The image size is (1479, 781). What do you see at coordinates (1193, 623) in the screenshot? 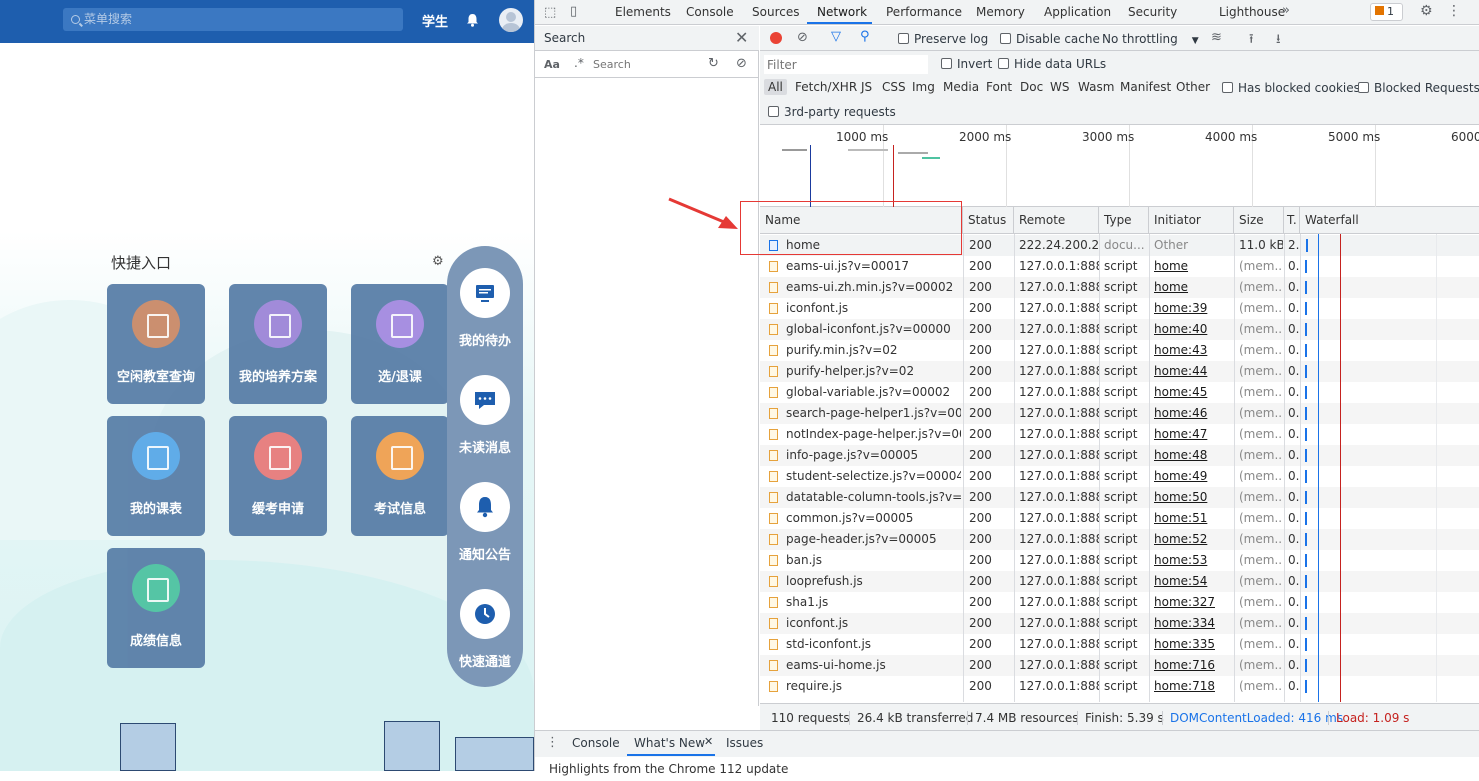
I see `cell-initiator: home:334` at bounding box center [1193, 623].